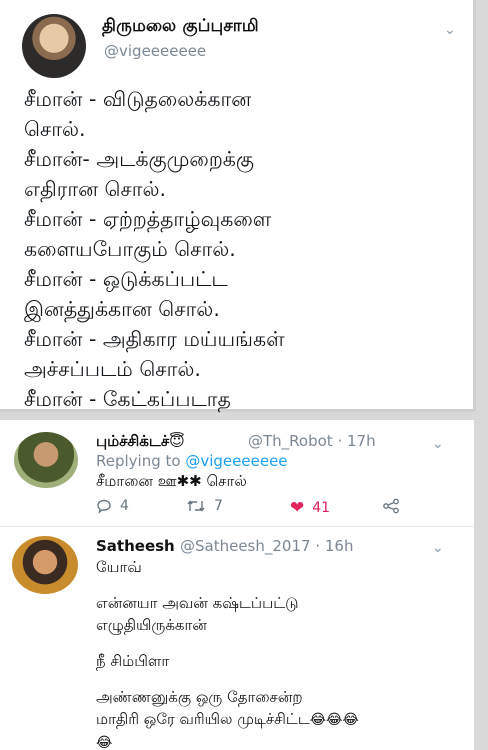  What do you see at coordinates (104, 506) in the screenshot?
I see `reply-icon` at bounding box center [104, 506].